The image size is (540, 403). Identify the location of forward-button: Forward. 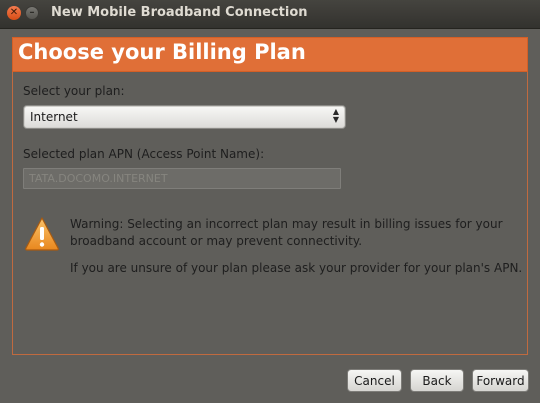
(500, 380).